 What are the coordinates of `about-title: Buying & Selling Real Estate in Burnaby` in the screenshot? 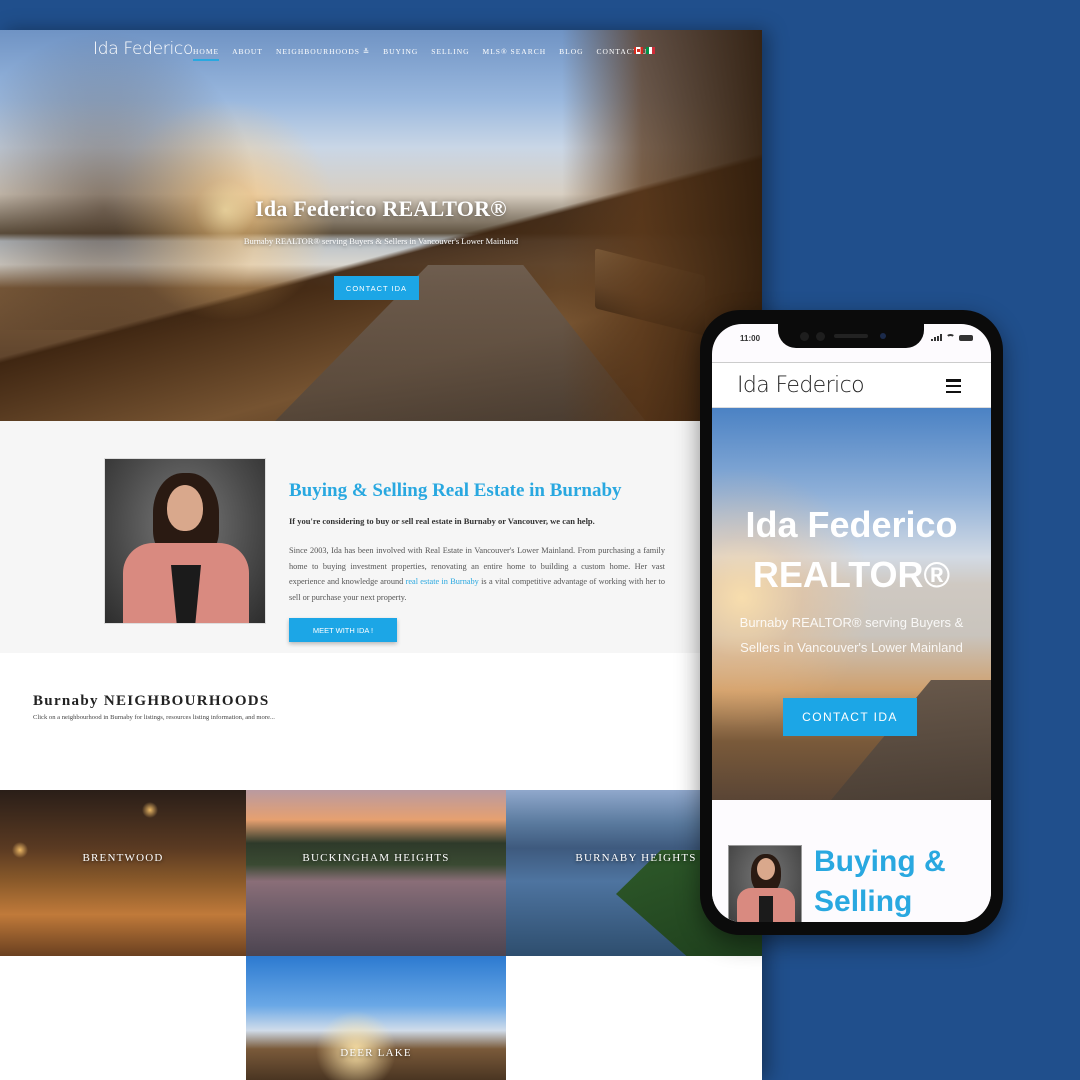 It's located at (455, 490).